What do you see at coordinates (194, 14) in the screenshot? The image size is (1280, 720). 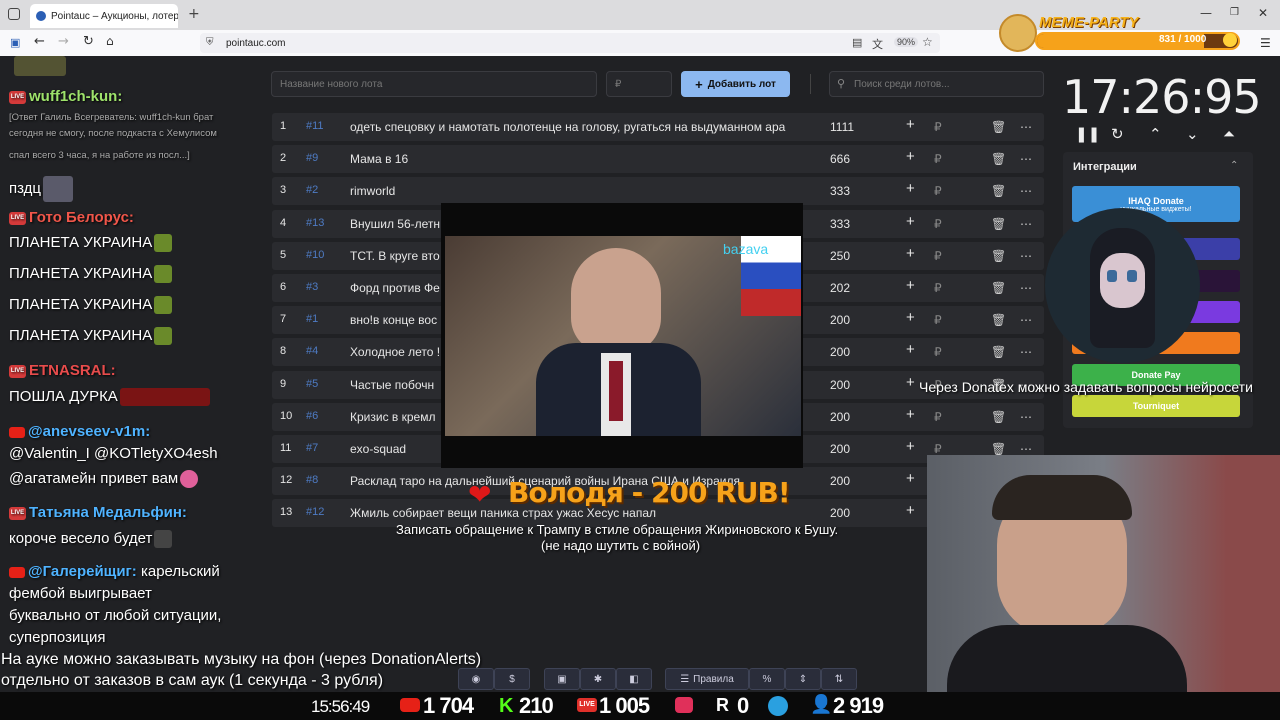 I see `new-tab-button: +` at bounding box center [194, 14].